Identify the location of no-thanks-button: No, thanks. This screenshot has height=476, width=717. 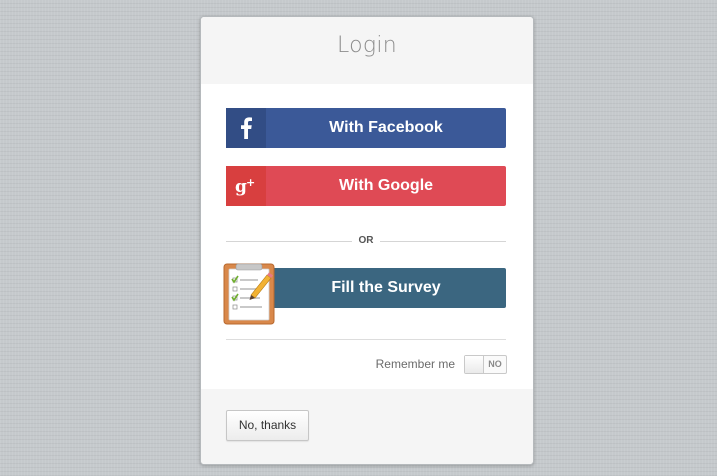
(267, 425).